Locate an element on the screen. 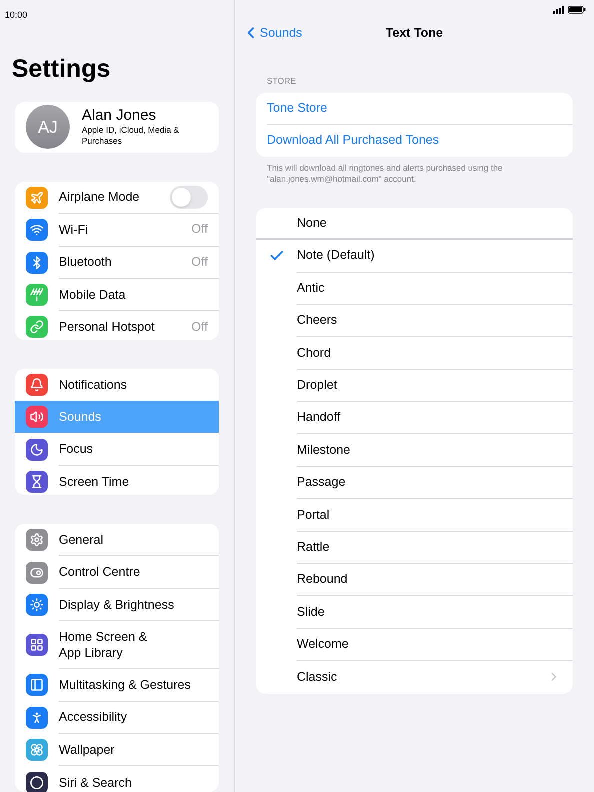 The image size is (594, 792). item-label: Focus is located at coordinates (76, 449).